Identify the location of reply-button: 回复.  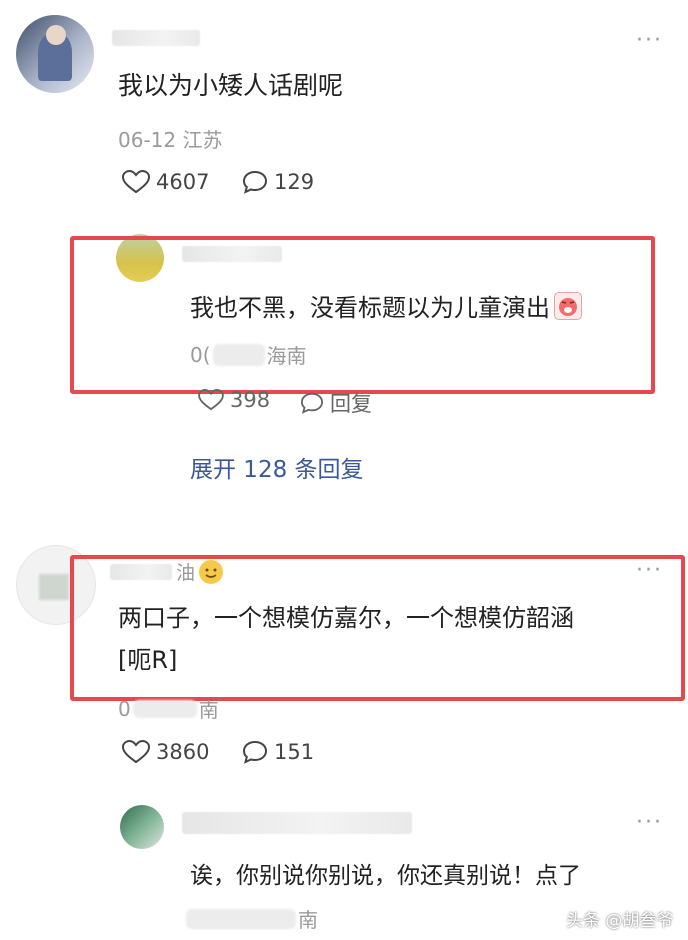
(336, 403).